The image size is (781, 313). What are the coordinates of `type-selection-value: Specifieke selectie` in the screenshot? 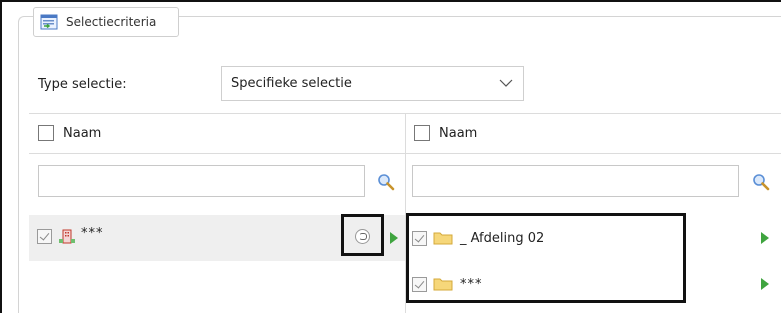 It's located at (291, 83).